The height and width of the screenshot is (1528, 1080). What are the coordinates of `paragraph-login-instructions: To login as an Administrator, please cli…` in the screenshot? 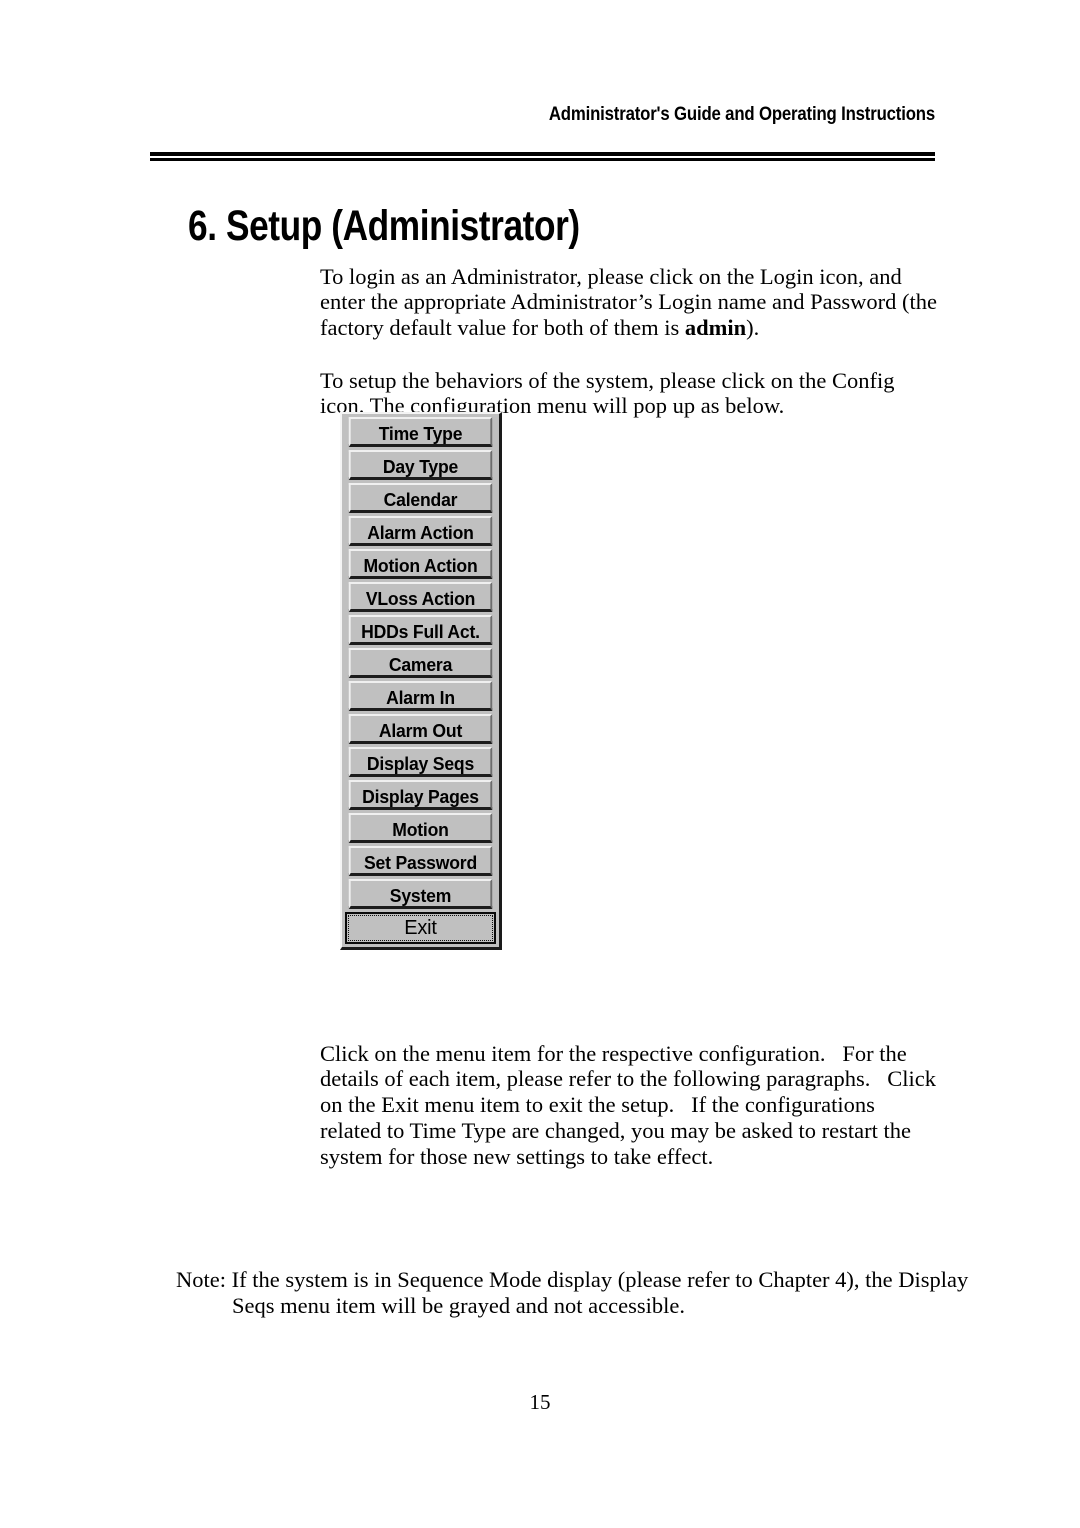 It's located at (629, 302).